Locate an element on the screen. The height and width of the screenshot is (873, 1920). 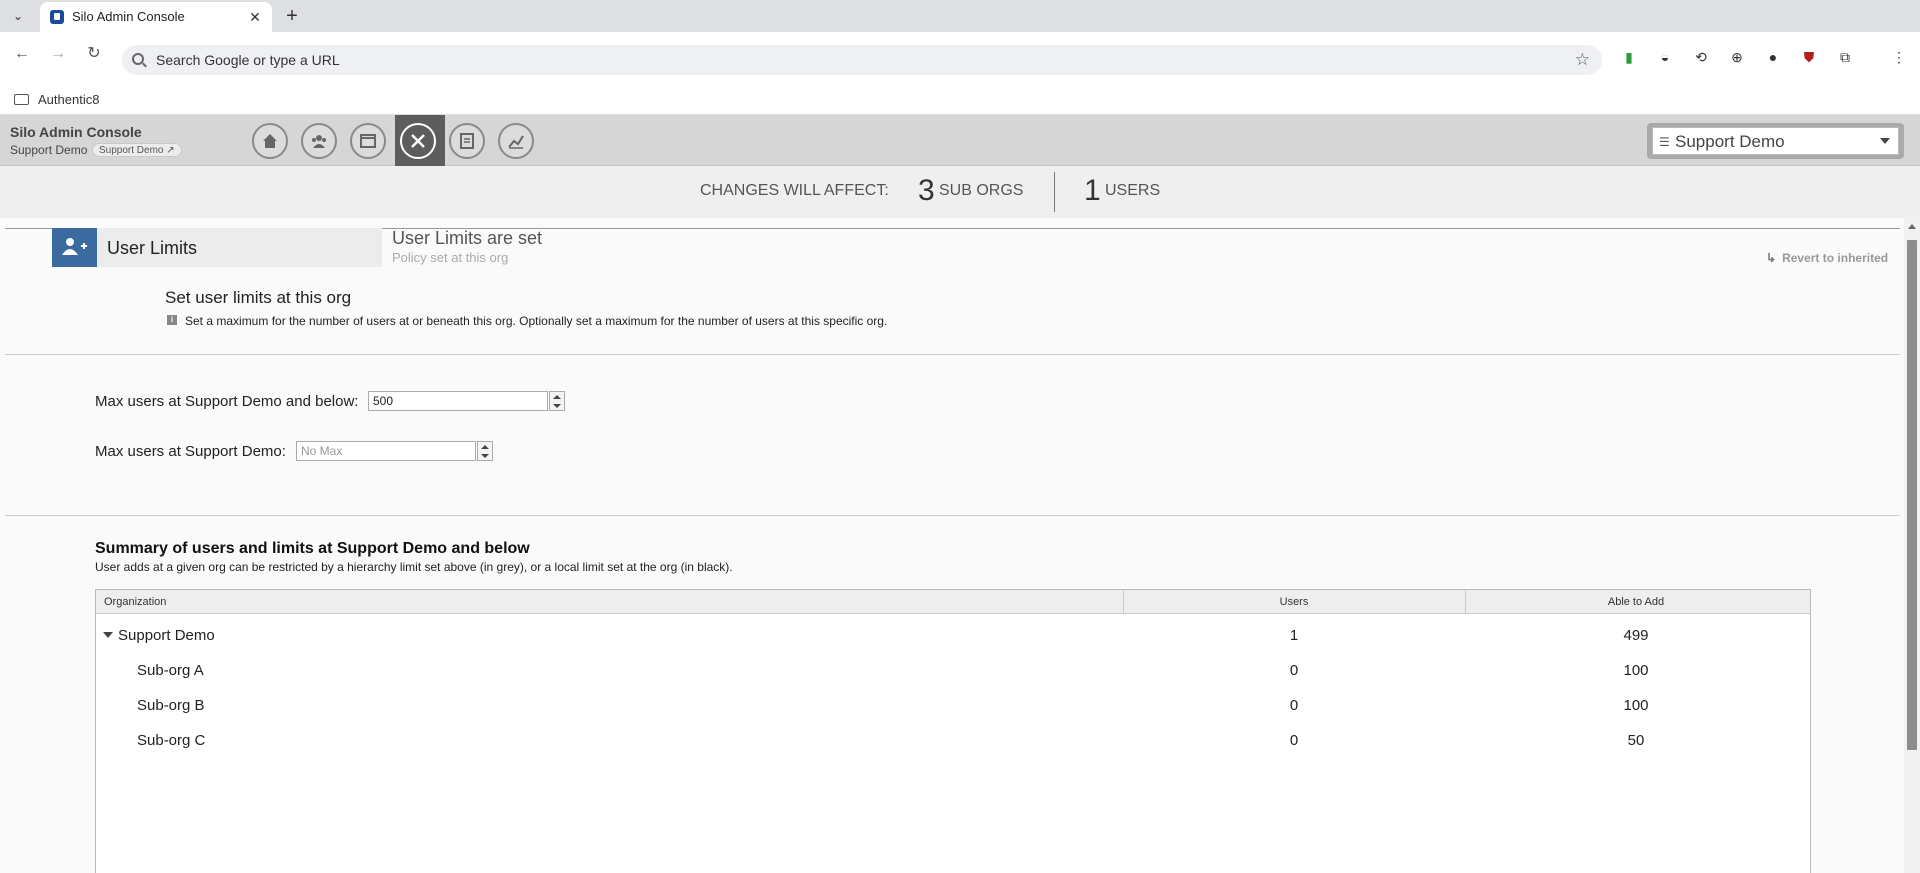
nav-users-icon is located at coordinates (319, 141).